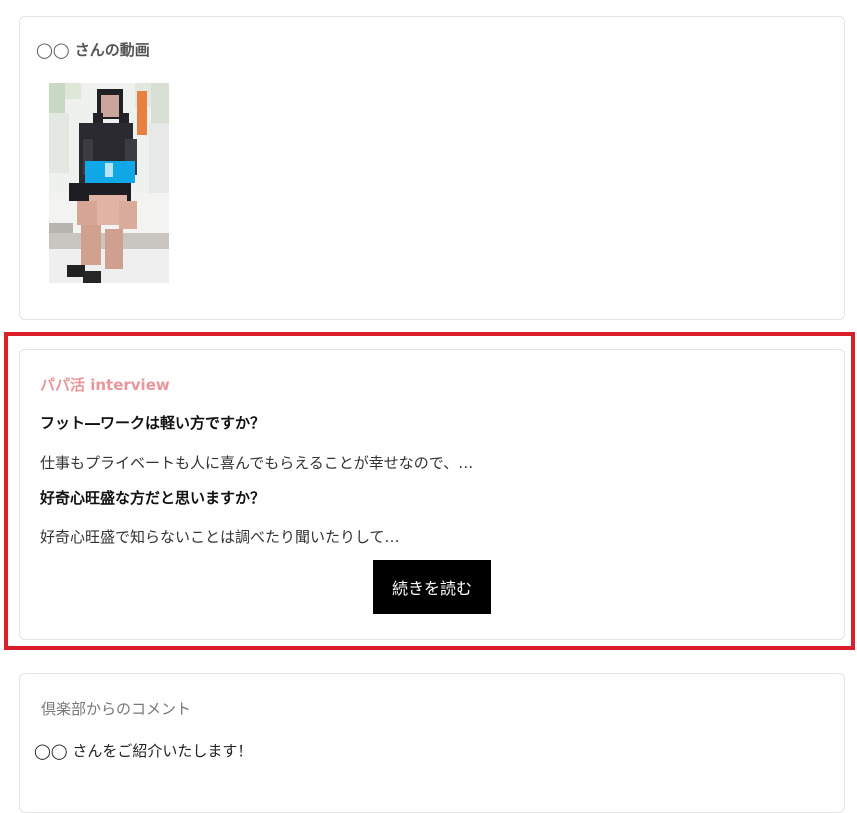 The width and height of the screenshot is (857, 813). I want to click on comment-heading: 倶楽部からのコメント, so click(116, 709).